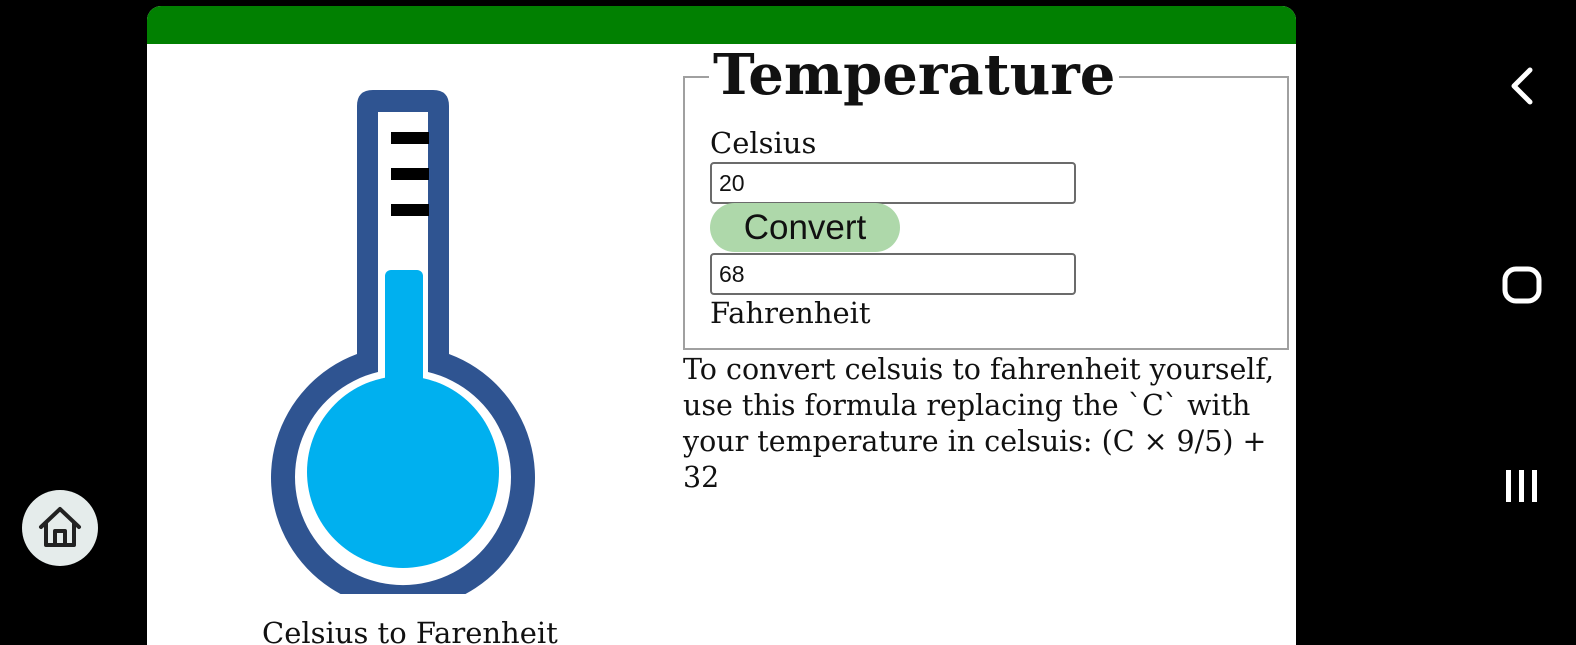 This screenshot has height=645, width=1576. Describe the element at coordinates (790, 313) in the screenshot. I see `fahrenheit-label: Fahrenheit` at that location.